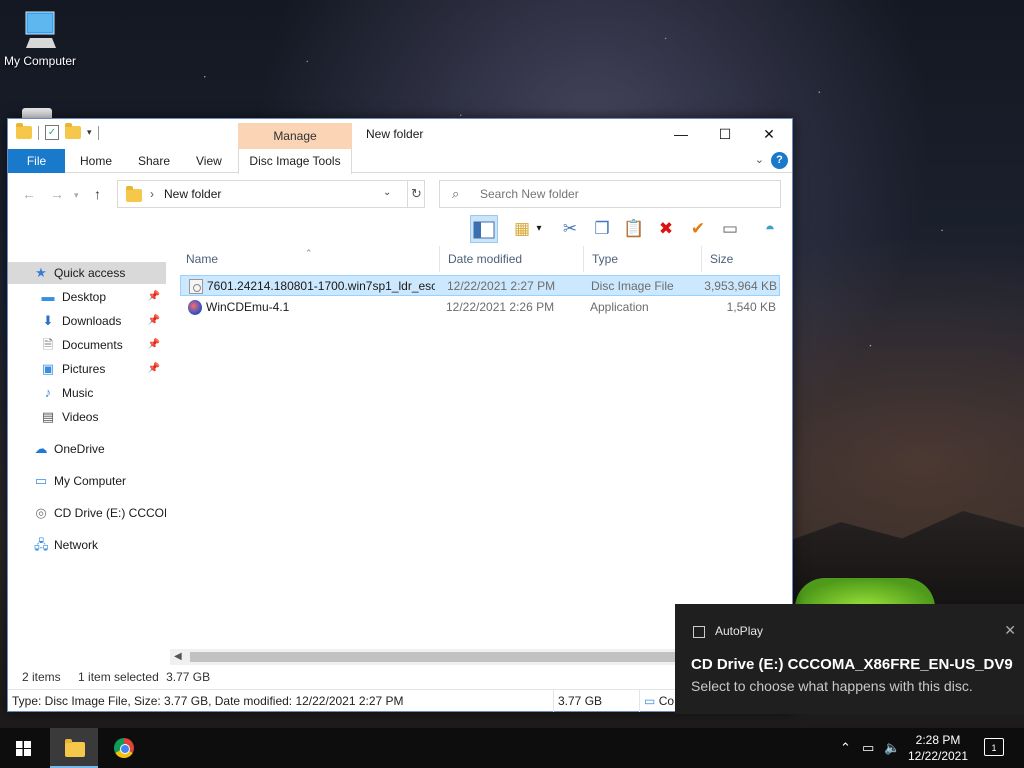 This screenshot has height=768, width=1024. What do you see at coordinates (209, 161) in the screenshot?
I see `tab-view: View` at bounding box center [209, 161].